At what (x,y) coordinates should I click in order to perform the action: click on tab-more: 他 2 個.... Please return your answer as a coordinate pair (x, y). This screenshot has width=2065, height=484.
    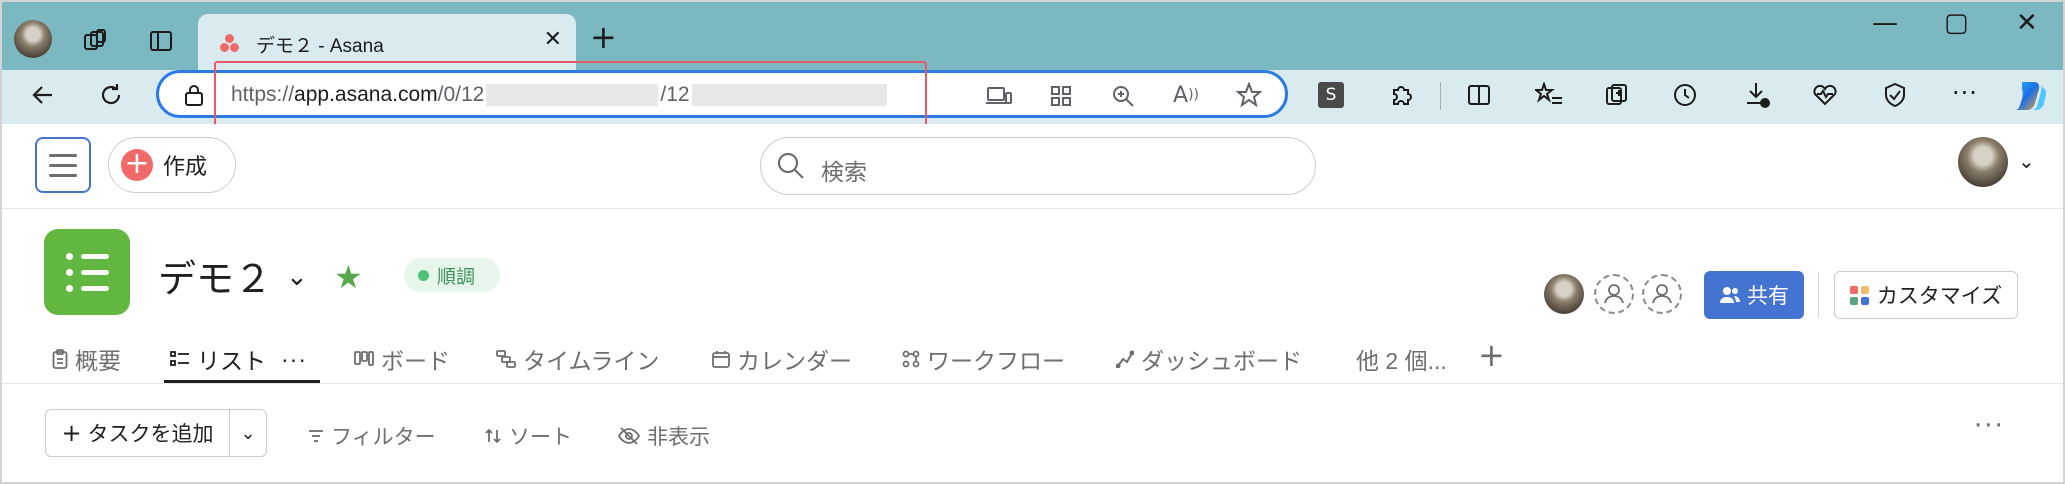
    Looking at the image, I should click on (1401, 359).